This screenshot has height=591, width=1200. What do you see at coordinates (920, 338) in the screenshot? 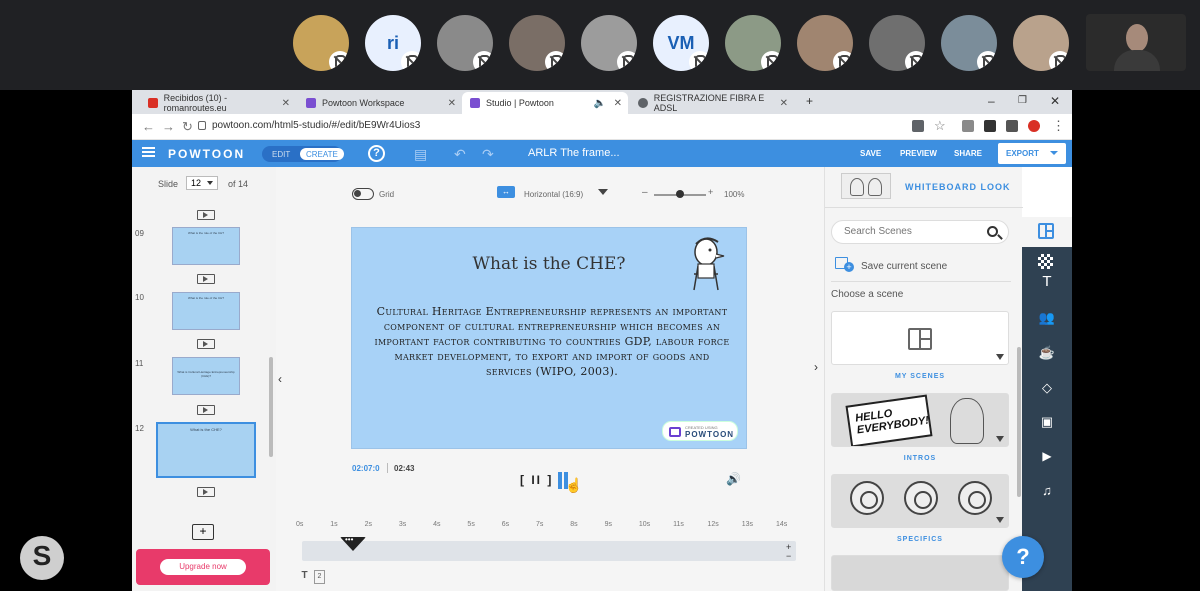
I see `my-scenes-category` at bounding box center [920, 338].